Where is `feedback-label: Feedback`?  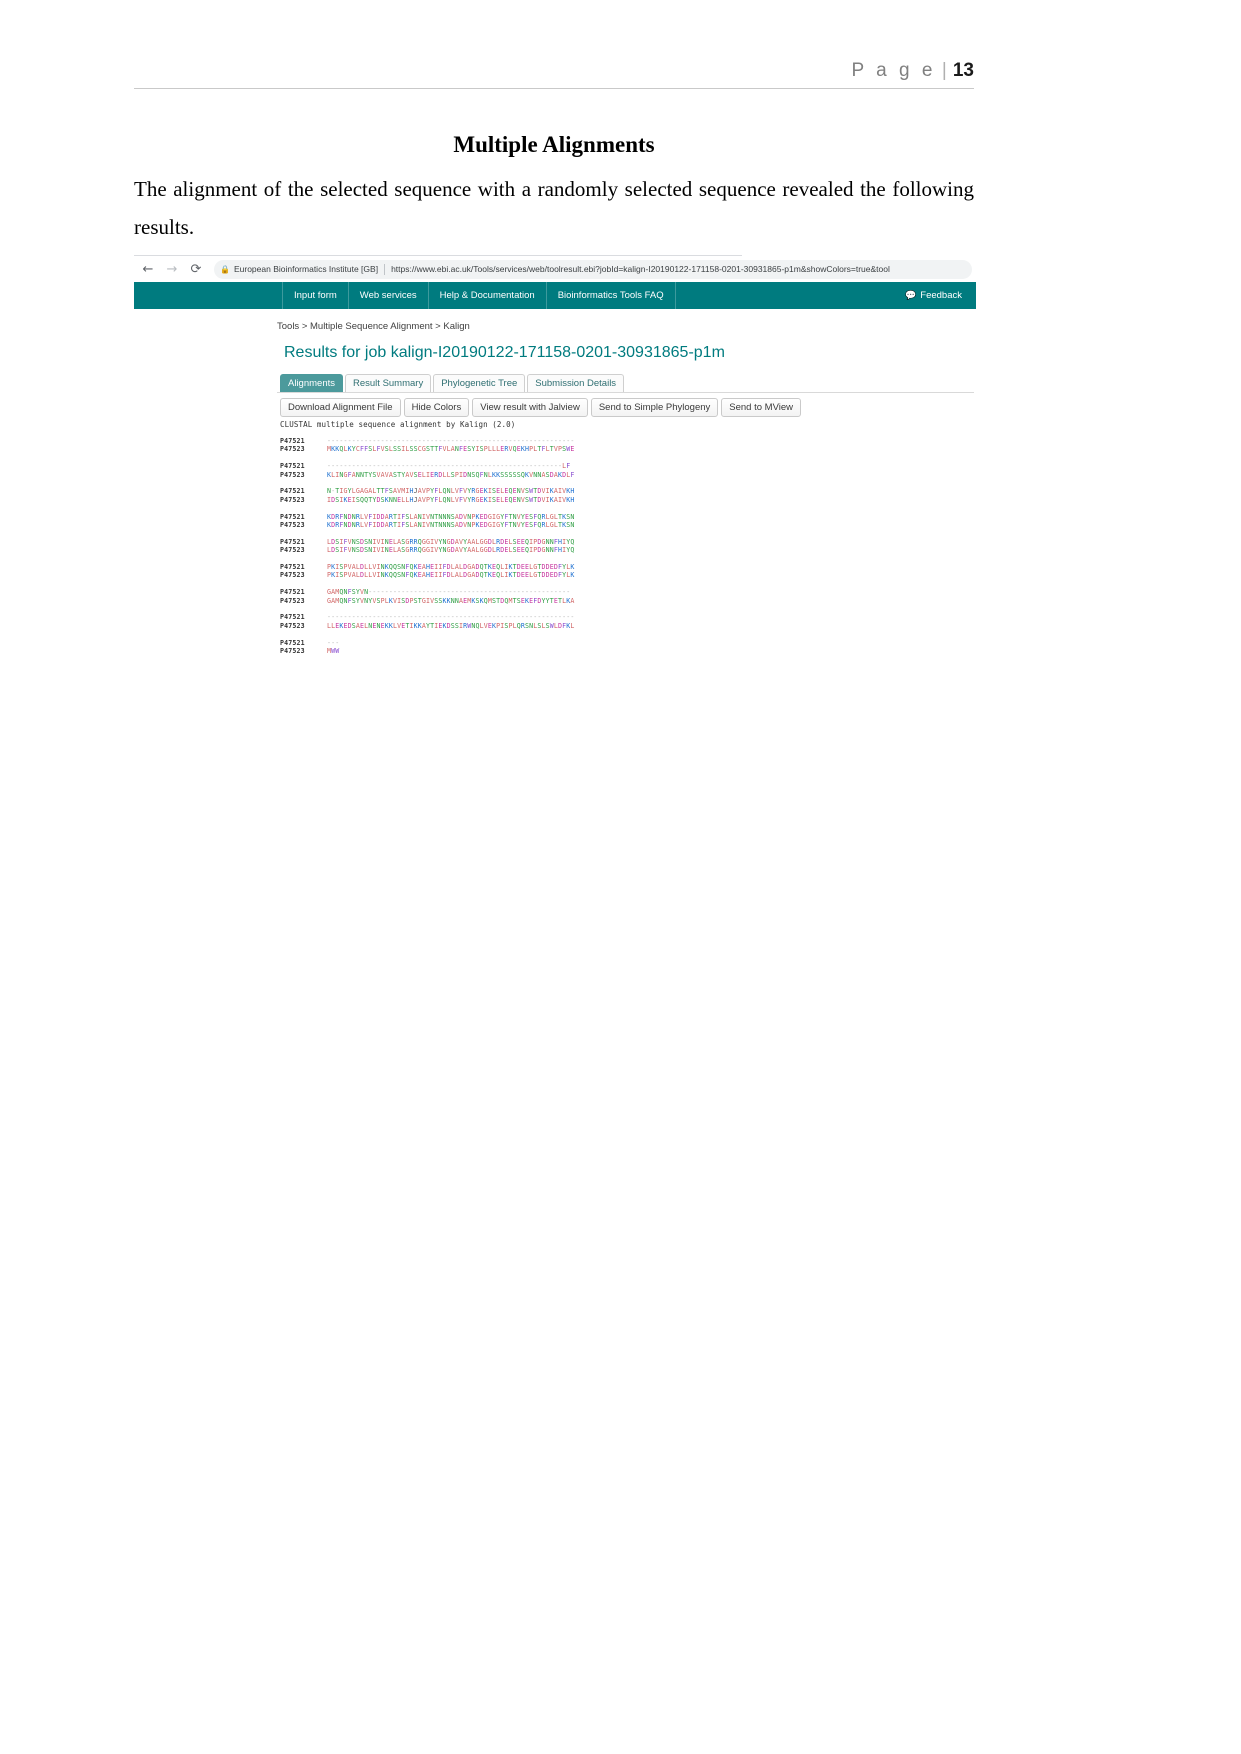 feedback-label: Feedback is located at coordinates (941, 295).